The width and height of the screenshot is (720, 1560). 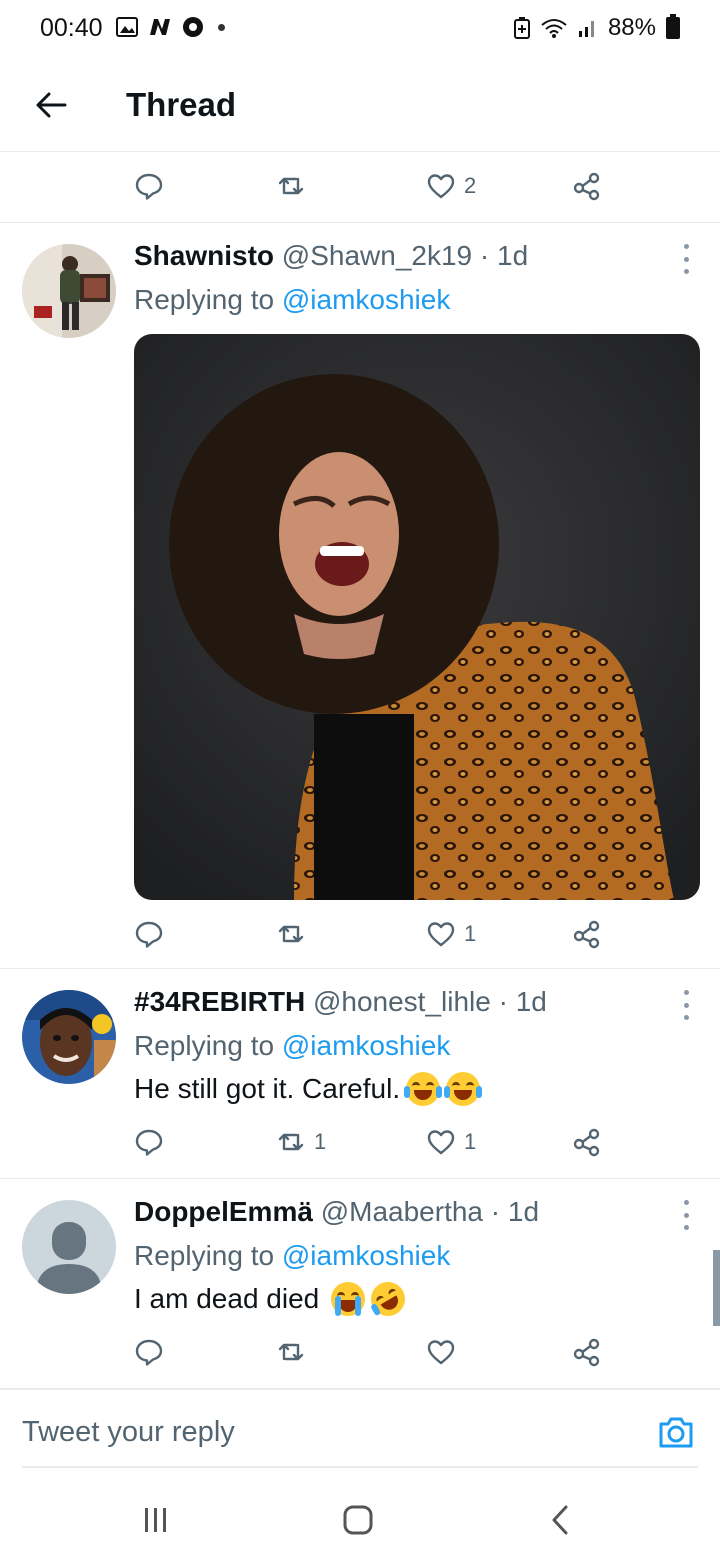 What do you see at coordinates (521, 28) in the screenshot?
I see `battery-saver-icon` at bounding box center [521, 28].